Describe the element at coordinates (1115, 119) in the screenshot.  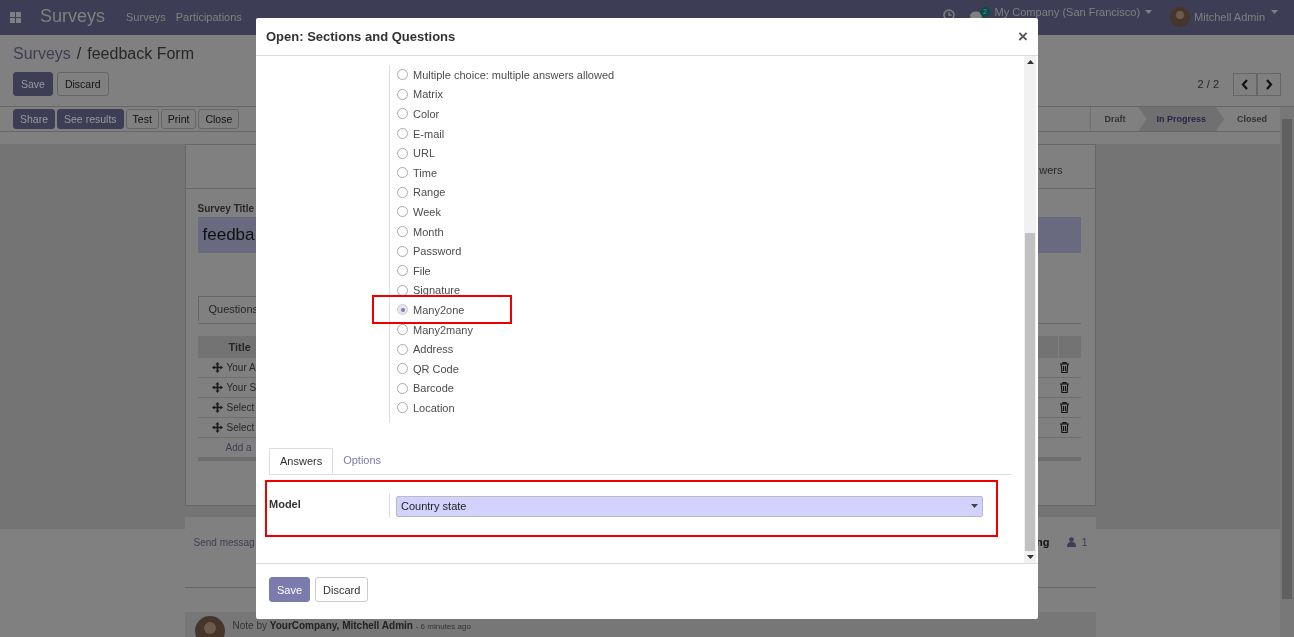
I see `stage-step: Draft` at that location.